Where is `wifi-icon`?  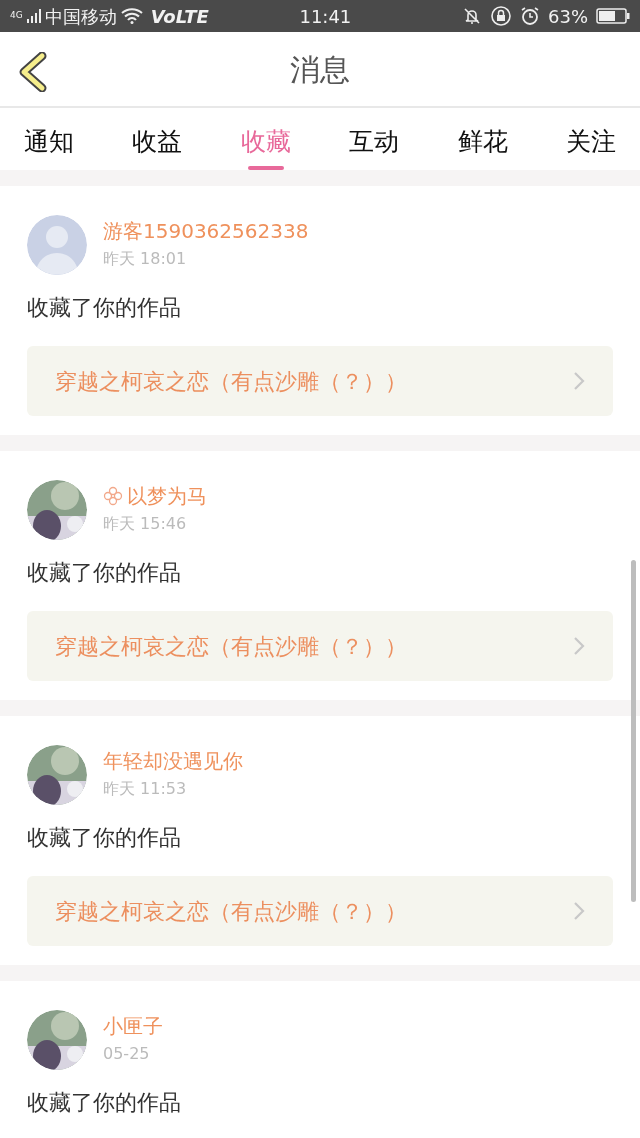 wifi-icon is located at coordinates (131, 16).